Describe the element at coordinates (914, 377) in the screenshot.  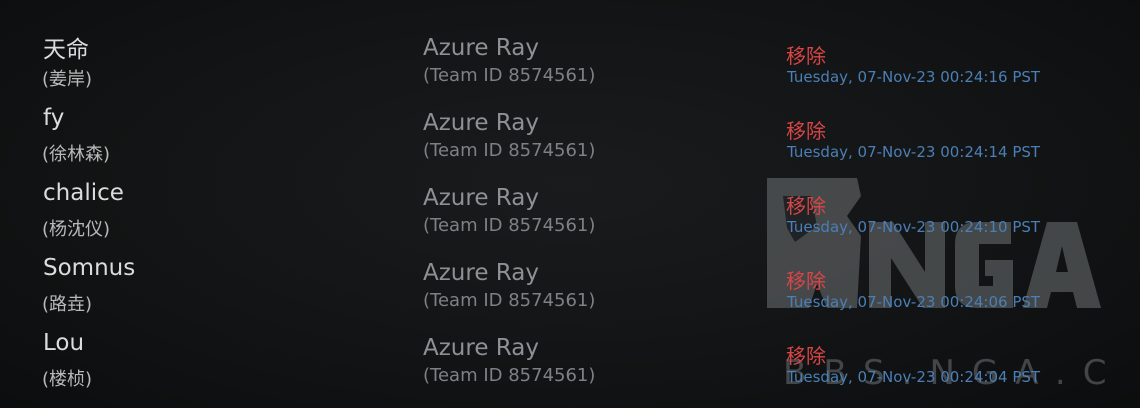
I see `timestamp: Tuesday, 07-Nov-23 00:24:04 PST` at that location.